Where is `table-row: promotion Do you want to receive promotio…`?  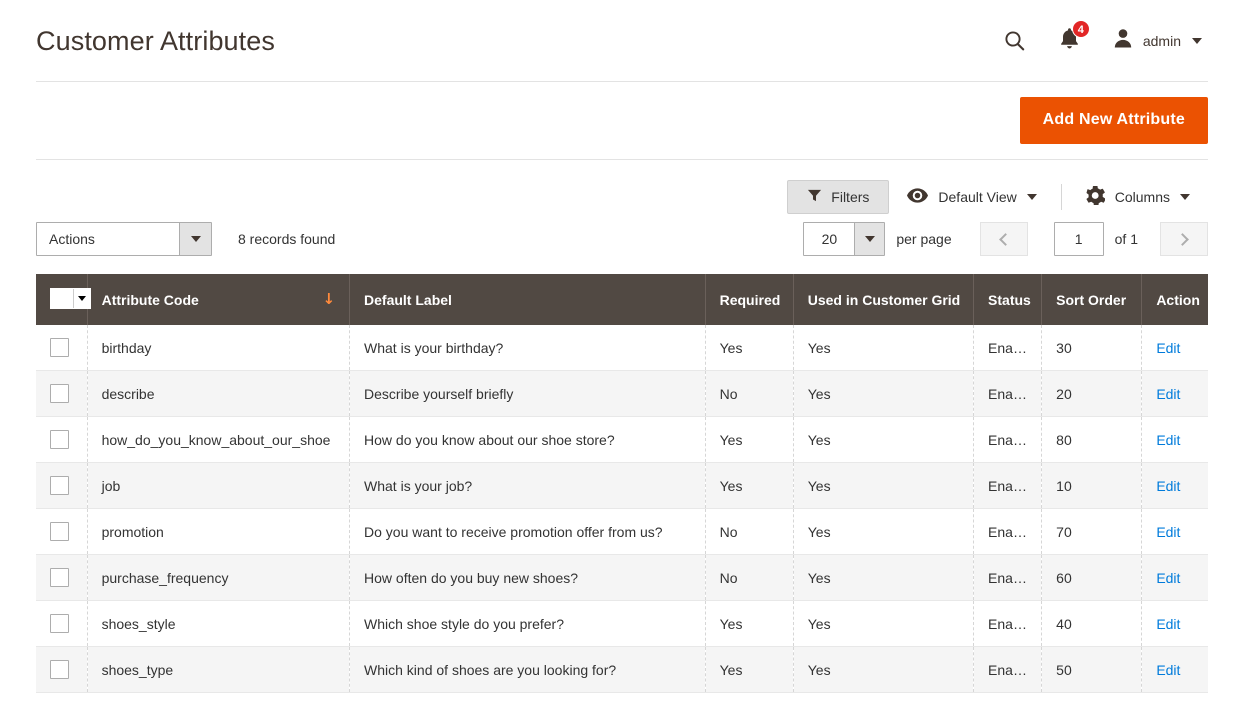 table-row: promotion Do you want to receive promotio… is located at coordinates (622, 531).